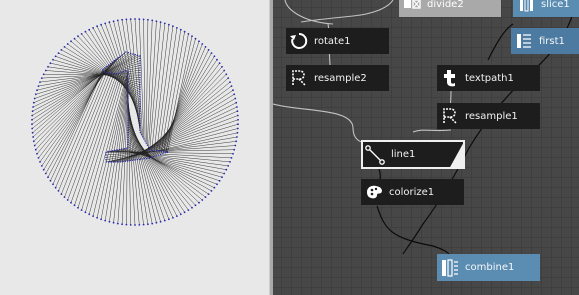  Describe the element at coordinates (526, 8) in the screenshot. I see `slice-icon` at that location.